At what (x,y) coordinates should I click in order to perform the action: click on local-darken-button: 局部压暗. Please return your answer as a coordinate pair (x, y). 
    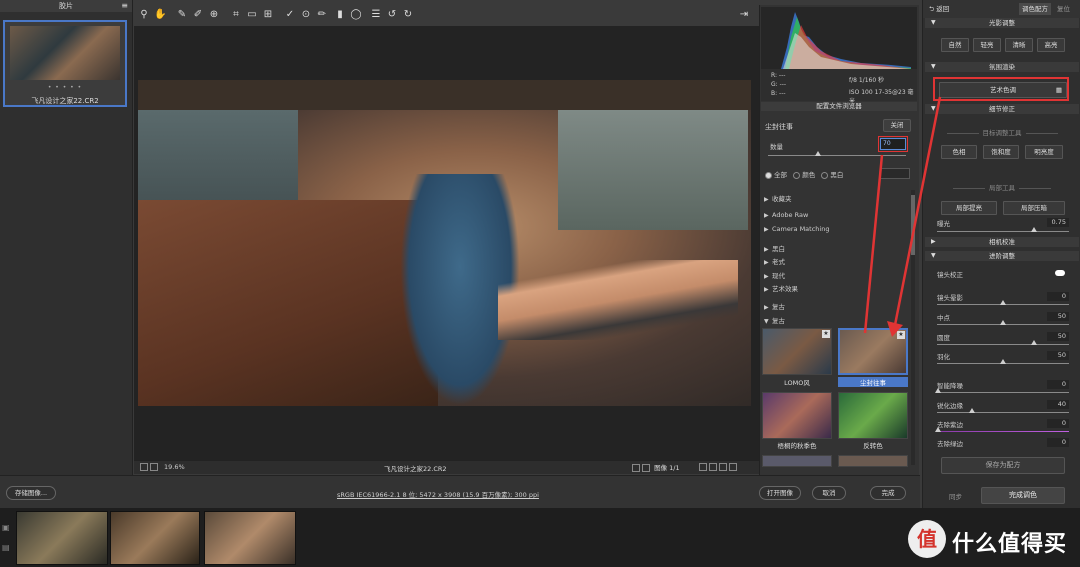
    Looking at the image, I should click on (1034, 208).